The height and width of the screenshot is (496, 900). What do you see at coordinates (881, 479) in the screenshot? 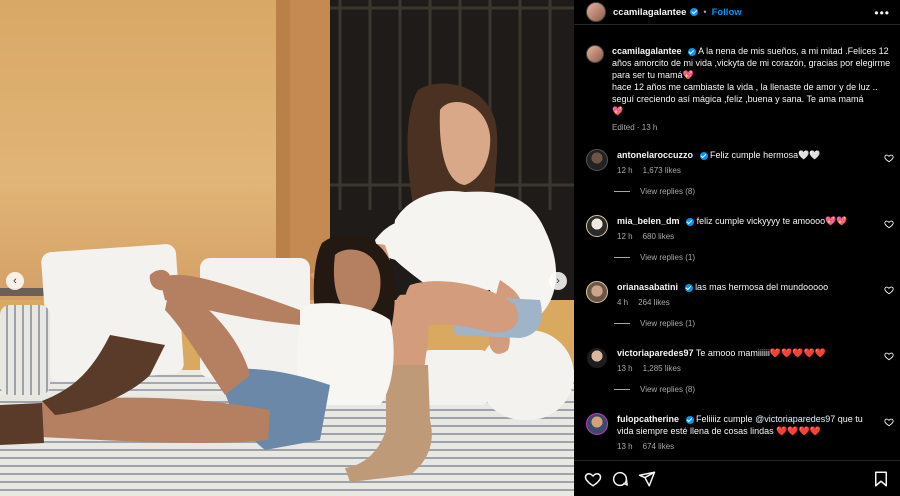
I see `bookmark-icon` at bounding box center [881, 479].